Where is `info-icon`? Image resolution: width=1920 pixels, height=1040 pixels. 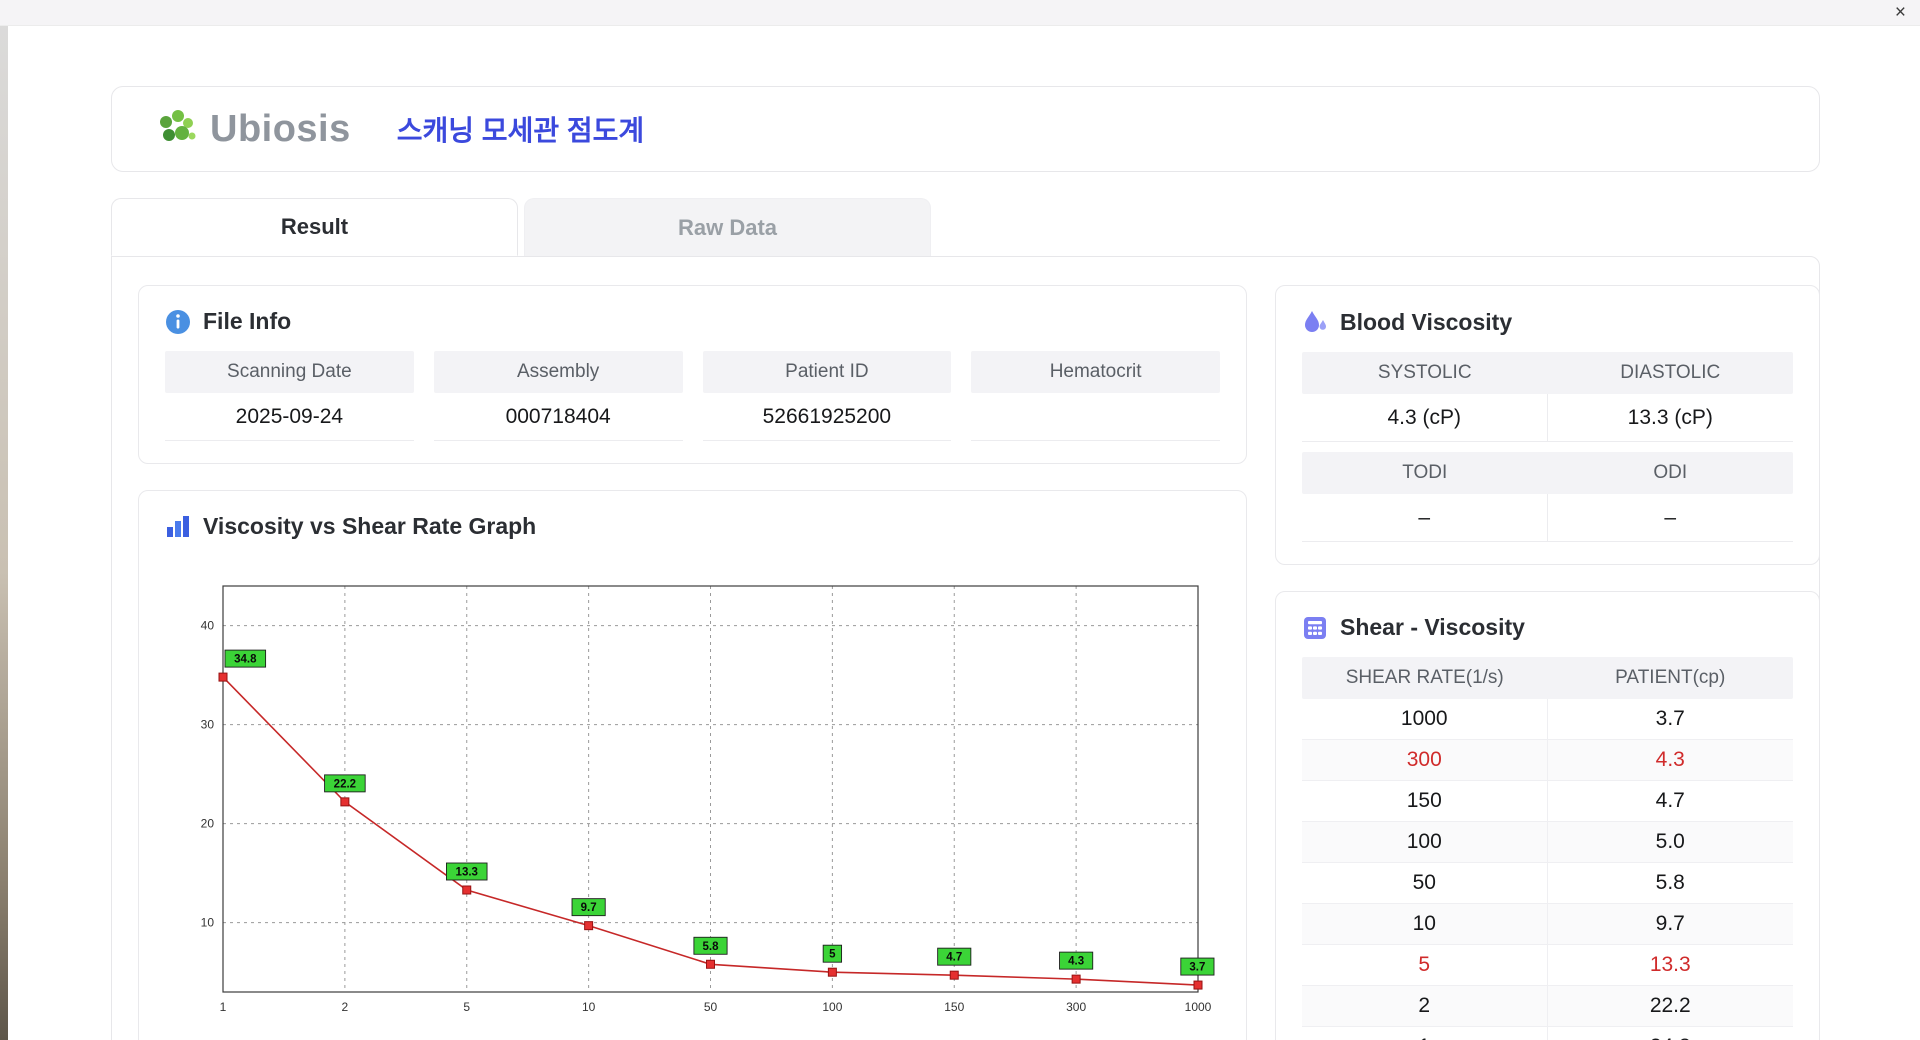 info-icon is located at coordinates (178, 321).